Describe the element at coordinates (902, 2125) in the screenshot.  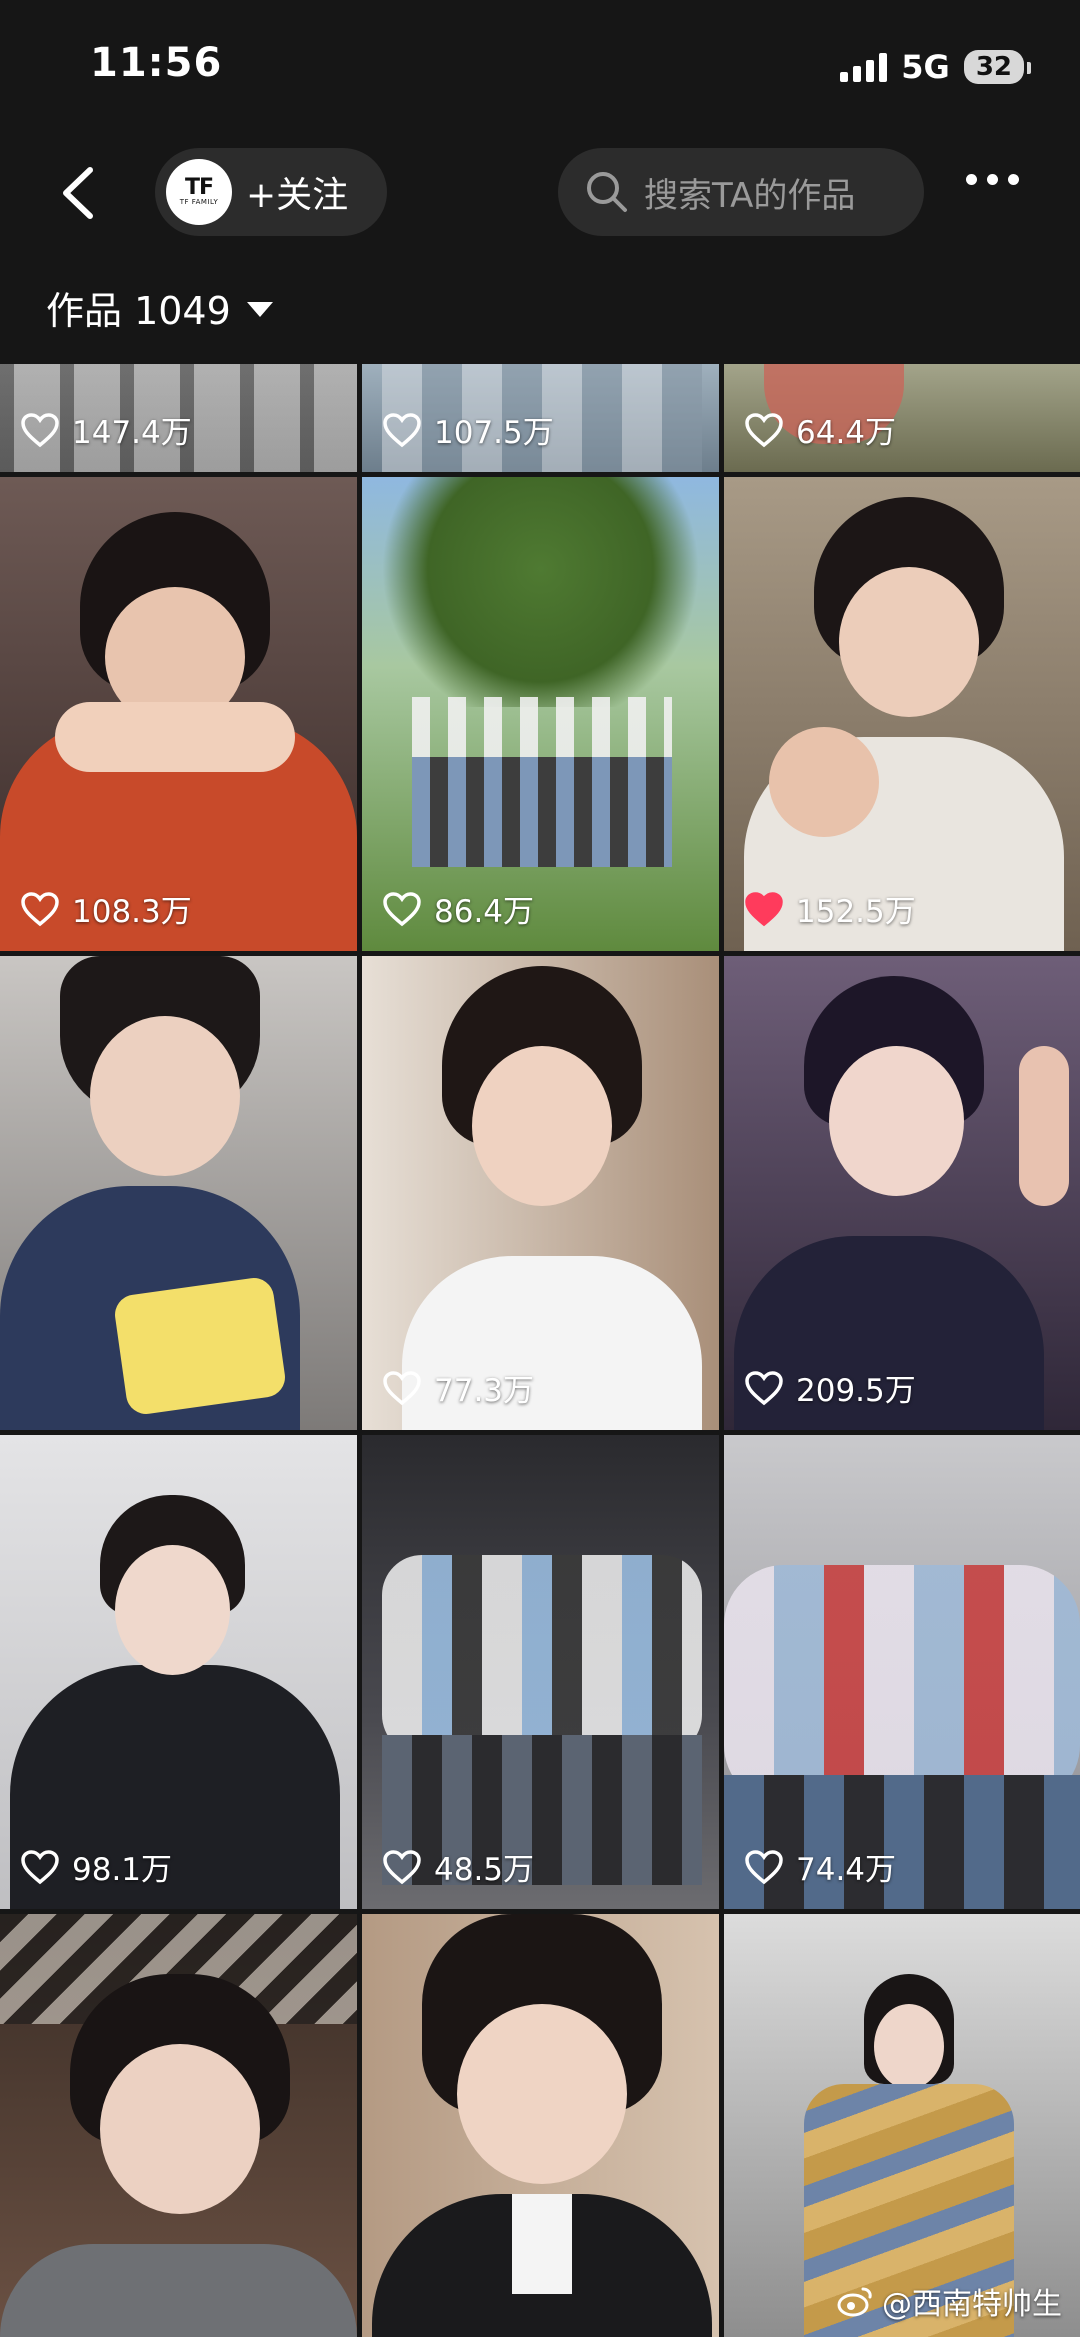
I see `video-tile: @西南特帅生` at that location.